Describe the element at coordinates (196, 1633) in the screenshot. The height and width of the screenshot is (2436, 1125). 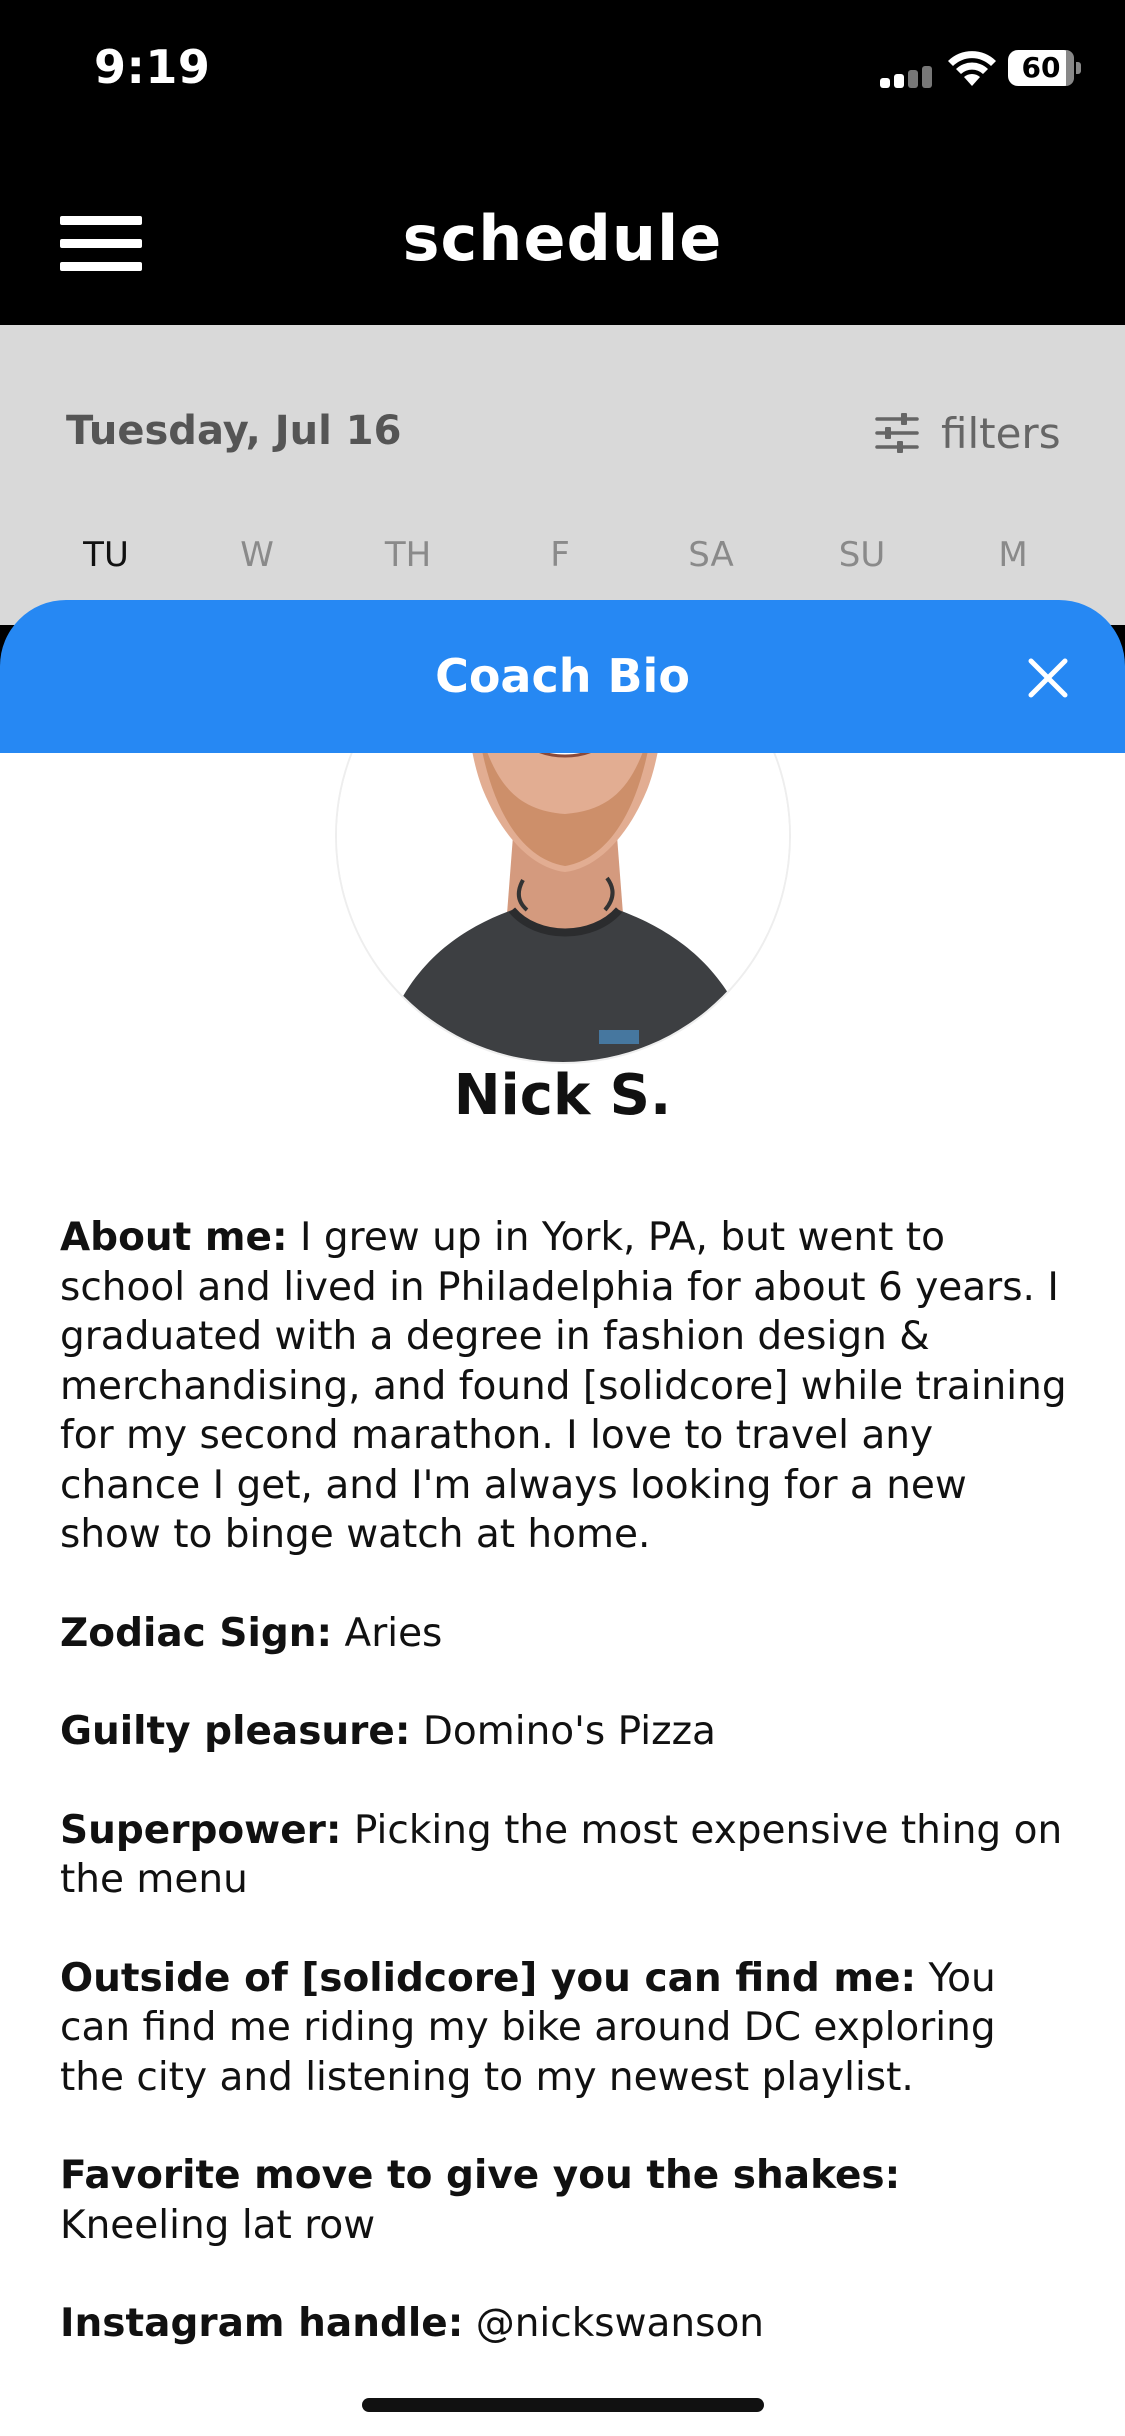
I see `bio-label: Zodiac Sign:` at that location.